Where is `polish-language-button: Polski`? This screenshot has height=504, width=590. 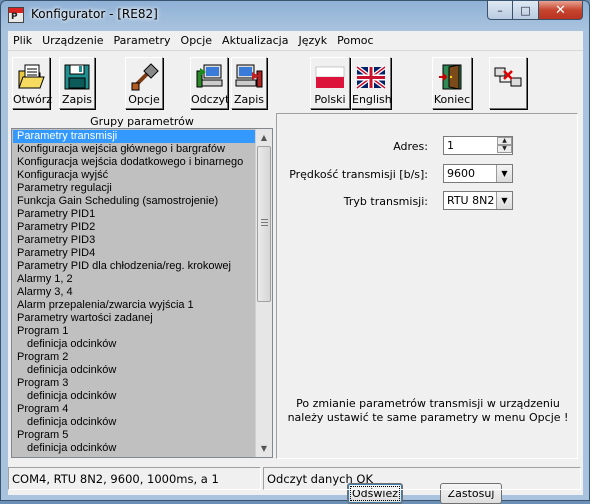
polish-language-button: Polski is located at coordinates (330, 83).